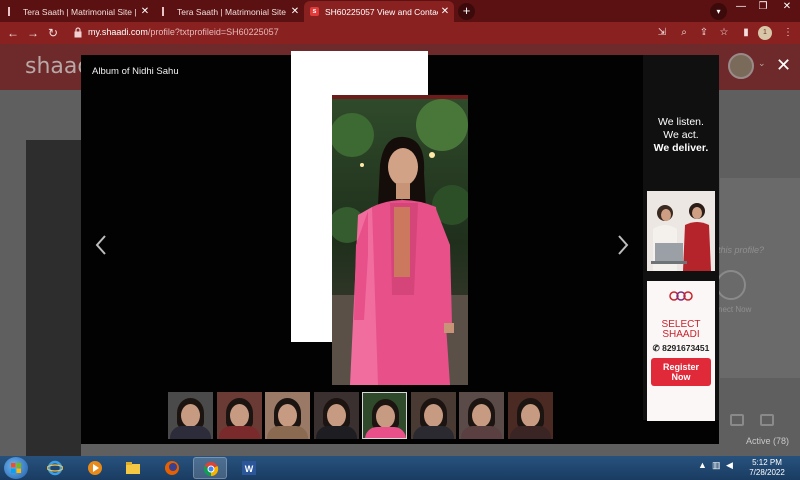 The image size is (800, 480). I want to click on taskbar-file-explorer, so click(133, 468).